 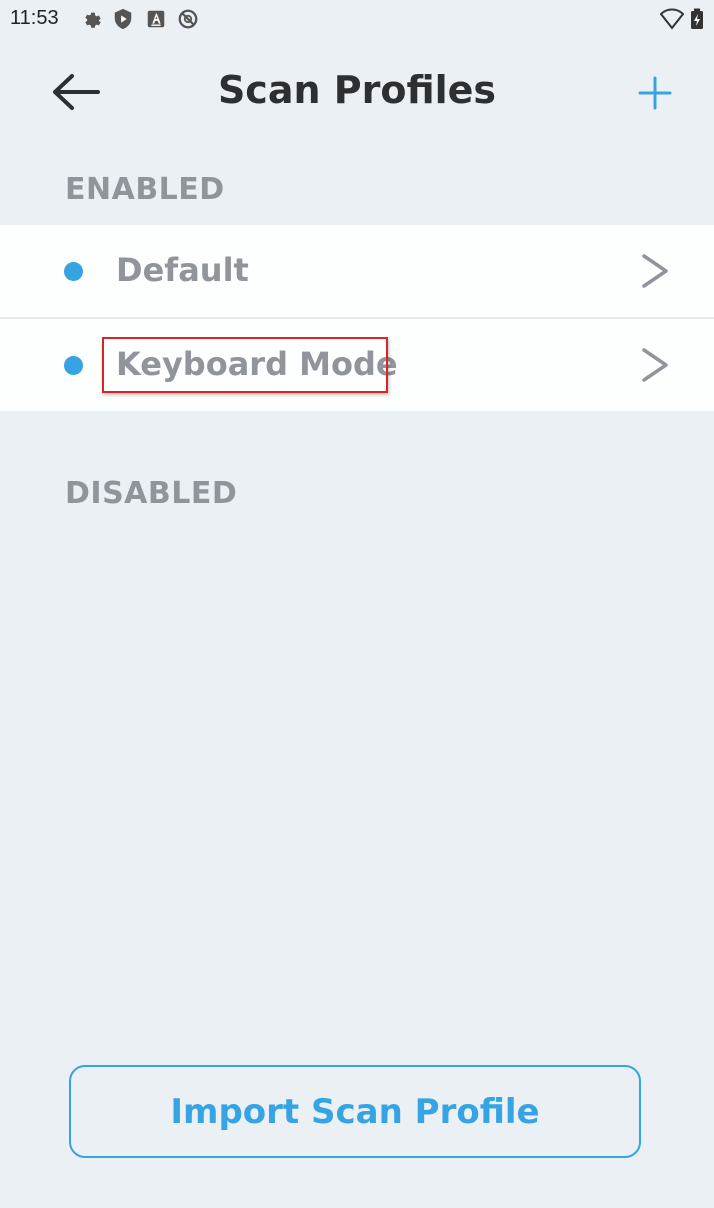 I want to click on profile-row-keyboard-mode: Keyboard Mode, so click(x=357, y=365).